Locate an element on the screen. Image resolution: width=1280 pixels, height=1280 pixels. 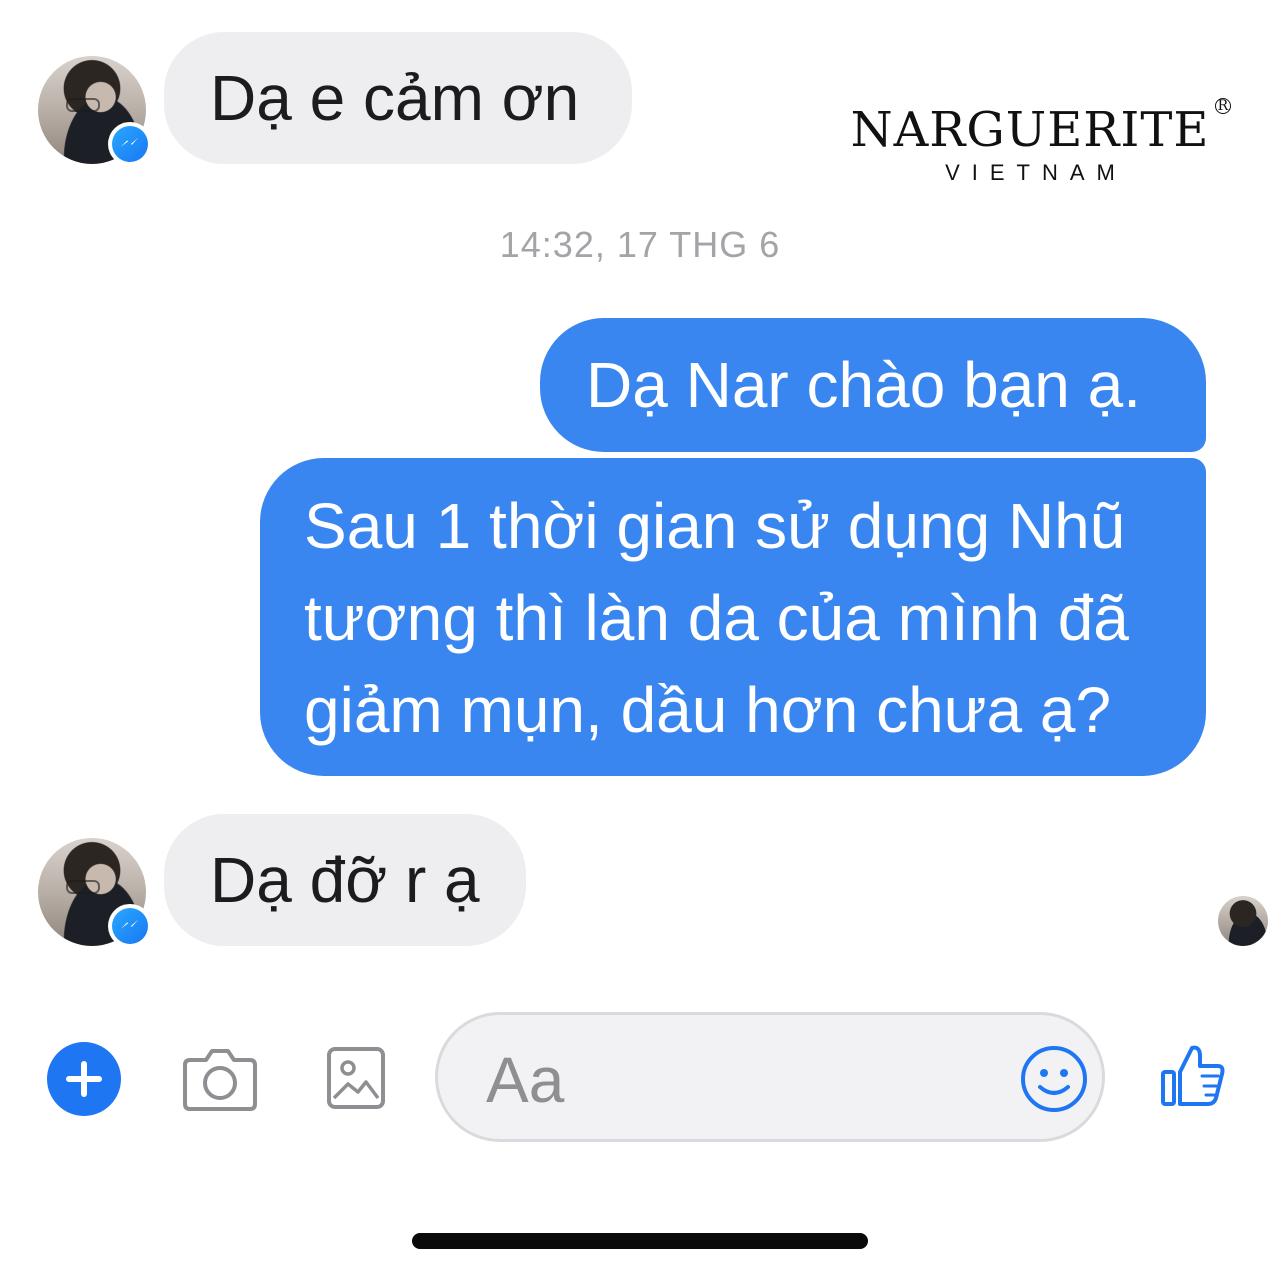
message-input: Aa is located at coordinates (770, 1077).